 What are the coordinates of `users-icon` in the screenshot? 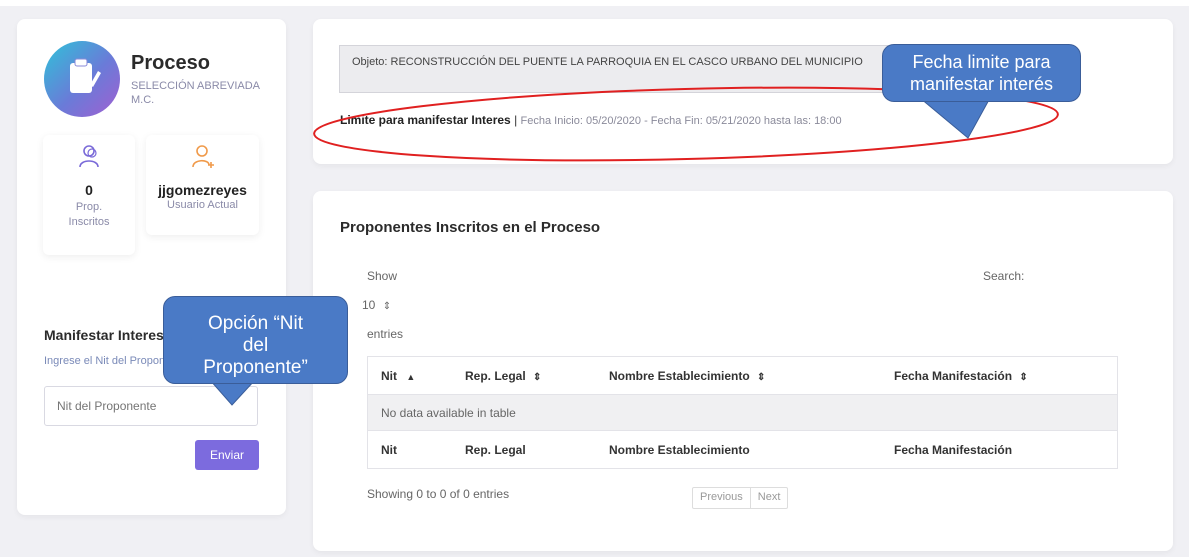 It's located at (89, 156).